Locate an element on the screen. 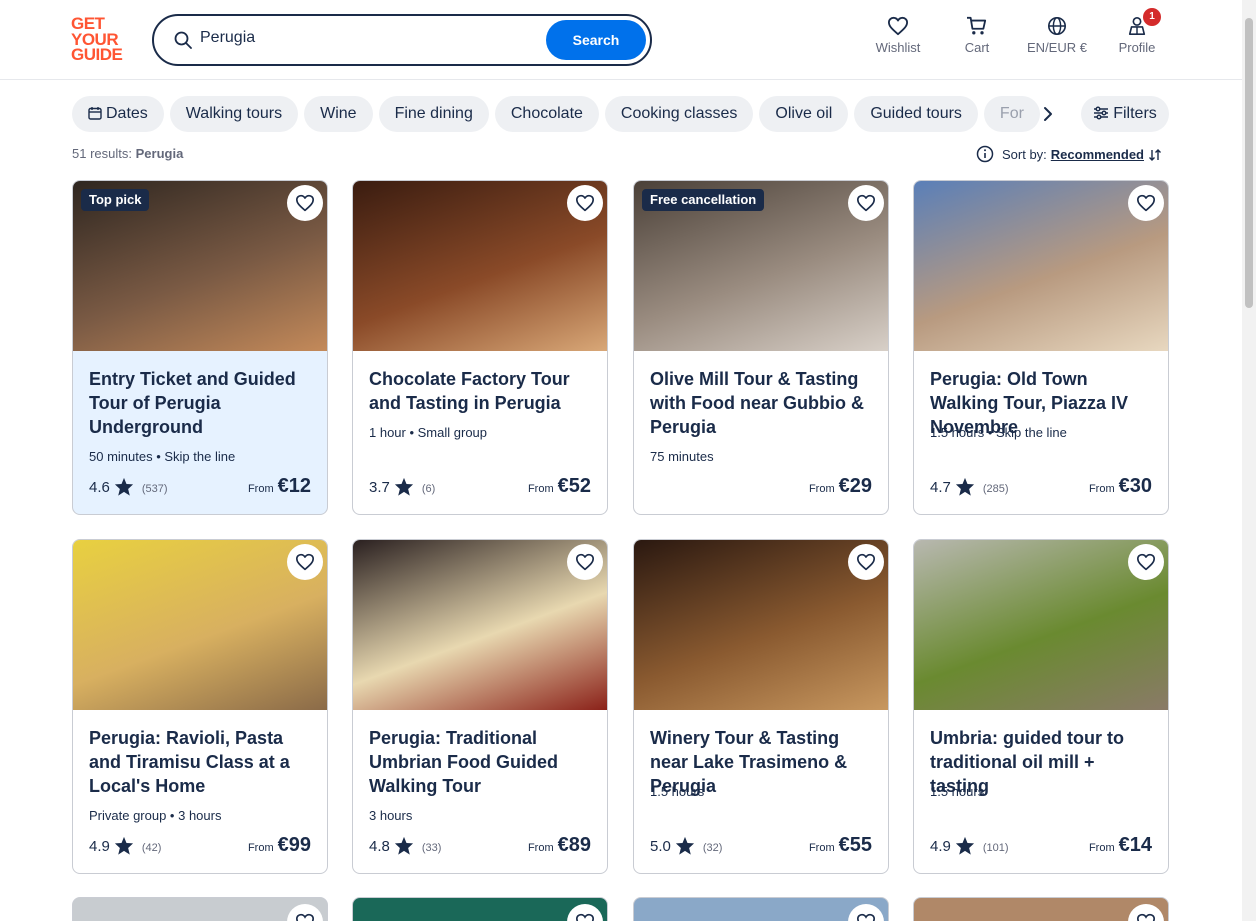  rating-value: 4.8 is located at coordinates (379, 846).